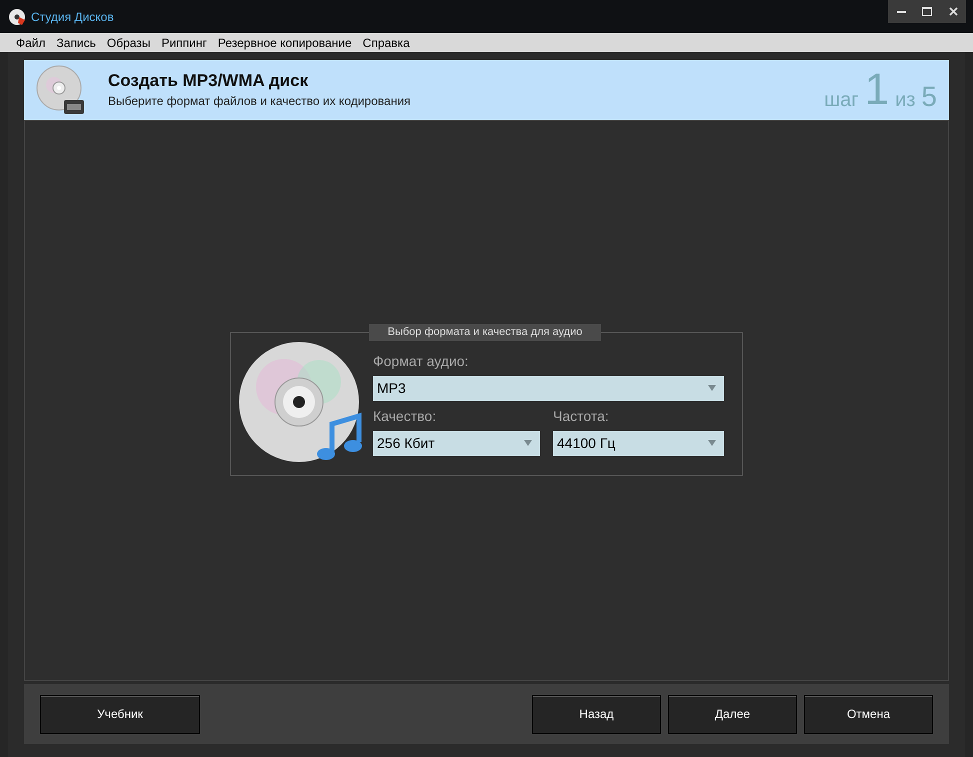 Image resolution: width=973 pixels, height=757 pixels. I want to click on step-number: 1, so click(877, 90).